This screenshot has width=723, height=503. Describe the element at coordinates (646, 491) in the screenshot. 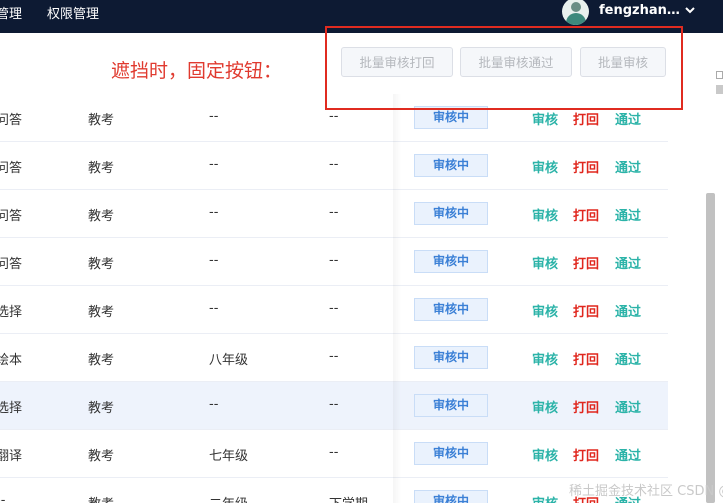

I see `watermark: 稀土掘金技术社区 CSDN @搬砖` at that location.